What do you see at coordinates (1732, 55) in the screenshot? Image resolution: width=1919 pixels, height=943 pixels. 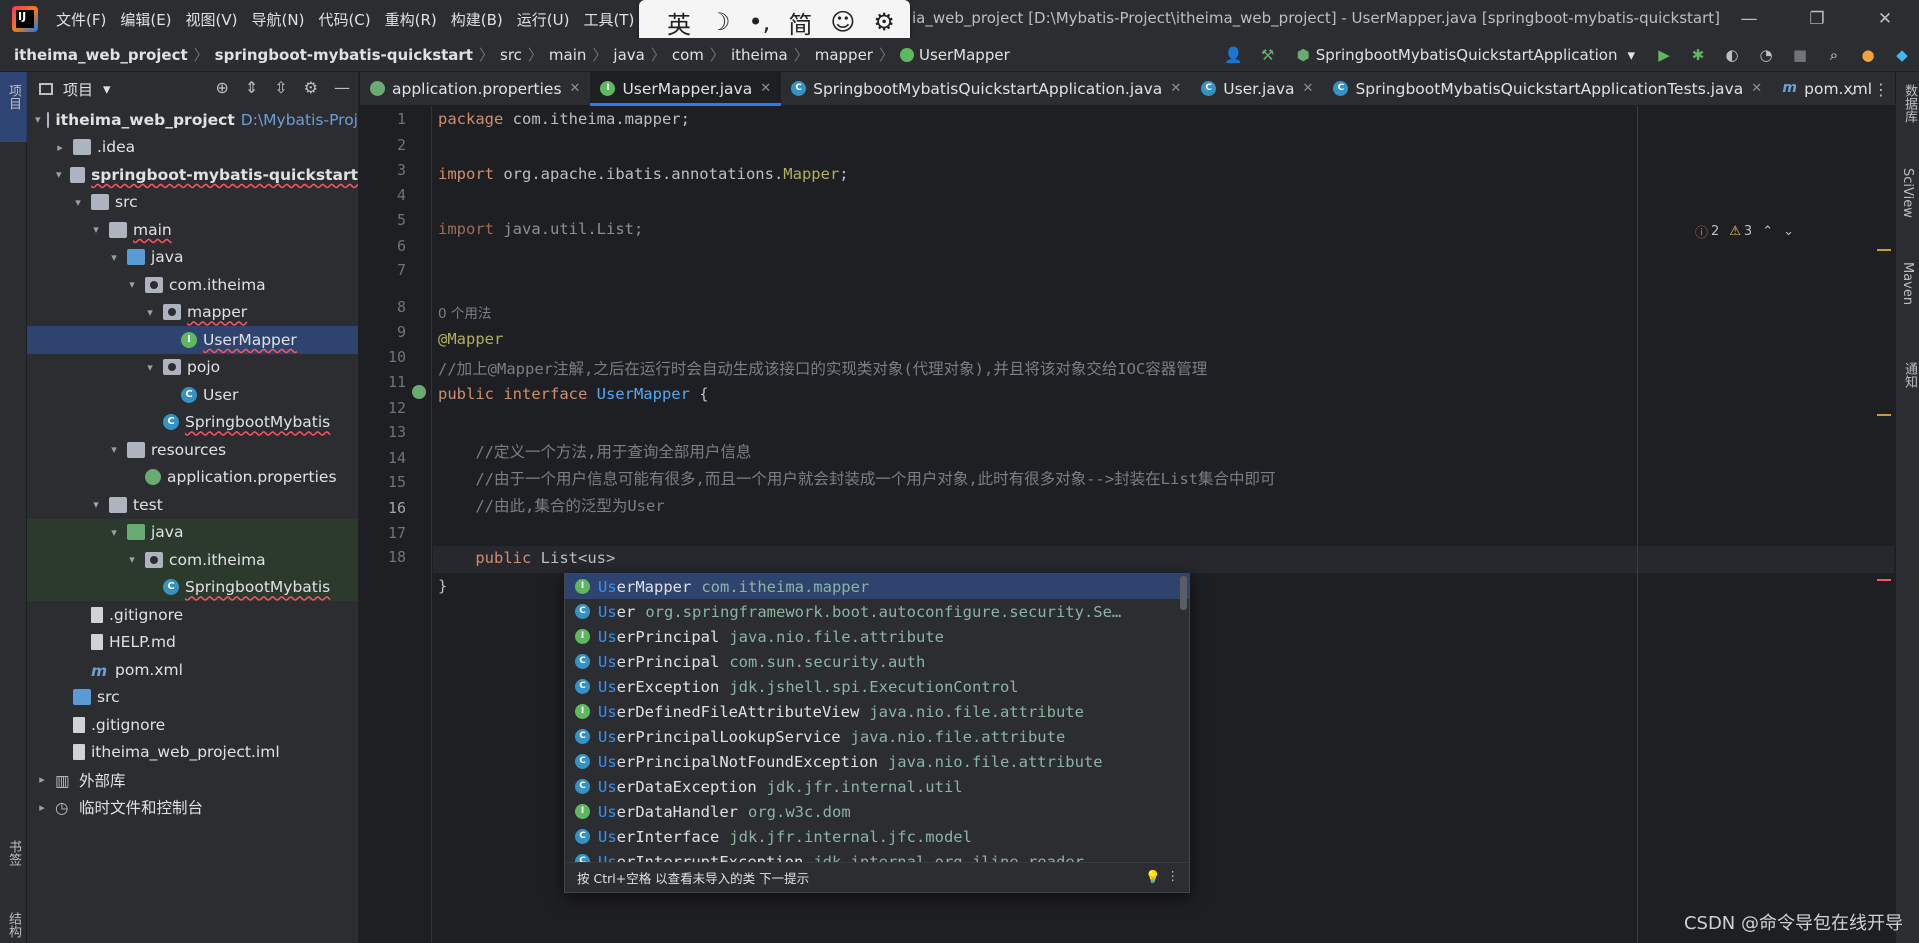 I see `coverage-icon: ◐` at bounding box center [1732, 55].